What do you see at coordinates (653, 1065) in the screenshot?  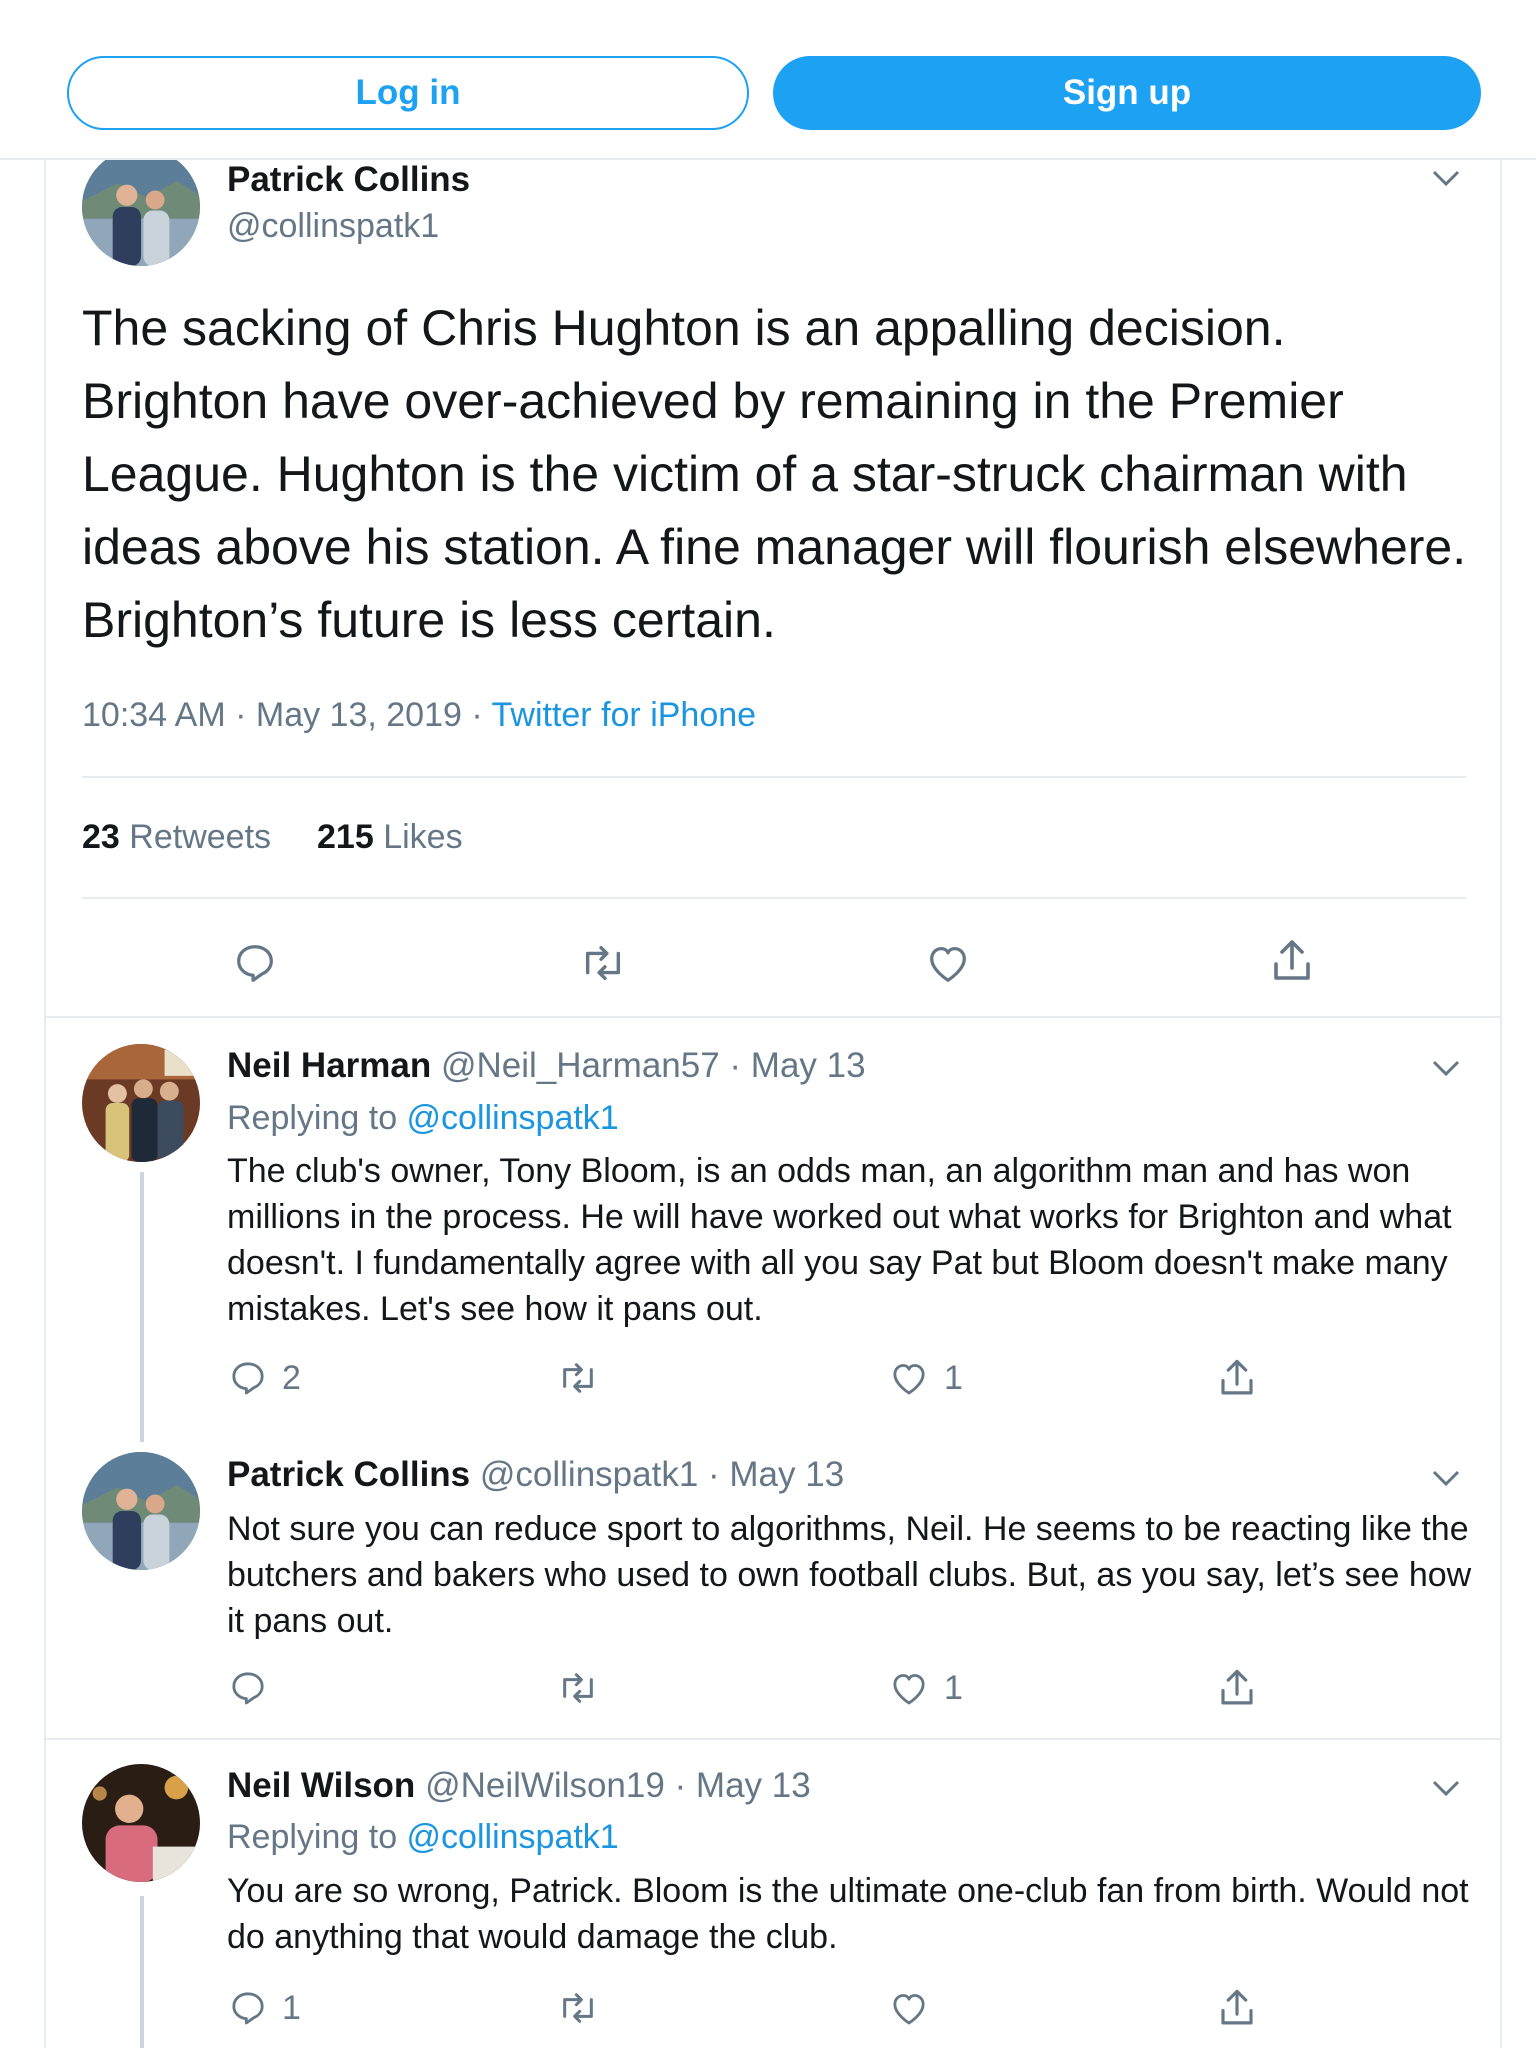 I see `author-handle-date: @Neil_Harman57 · May 13` at bounding box center [653, 1065].